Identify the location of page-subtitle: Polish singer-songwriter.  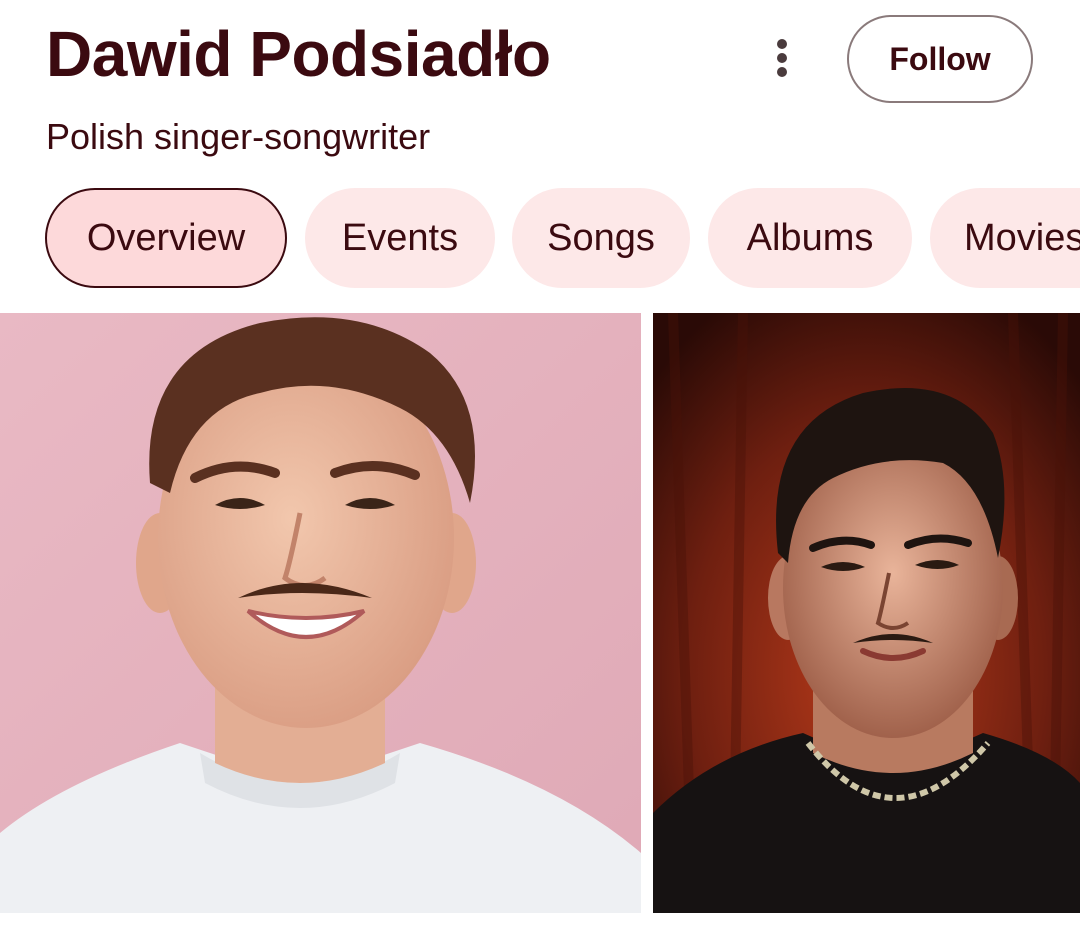
(238, 136).